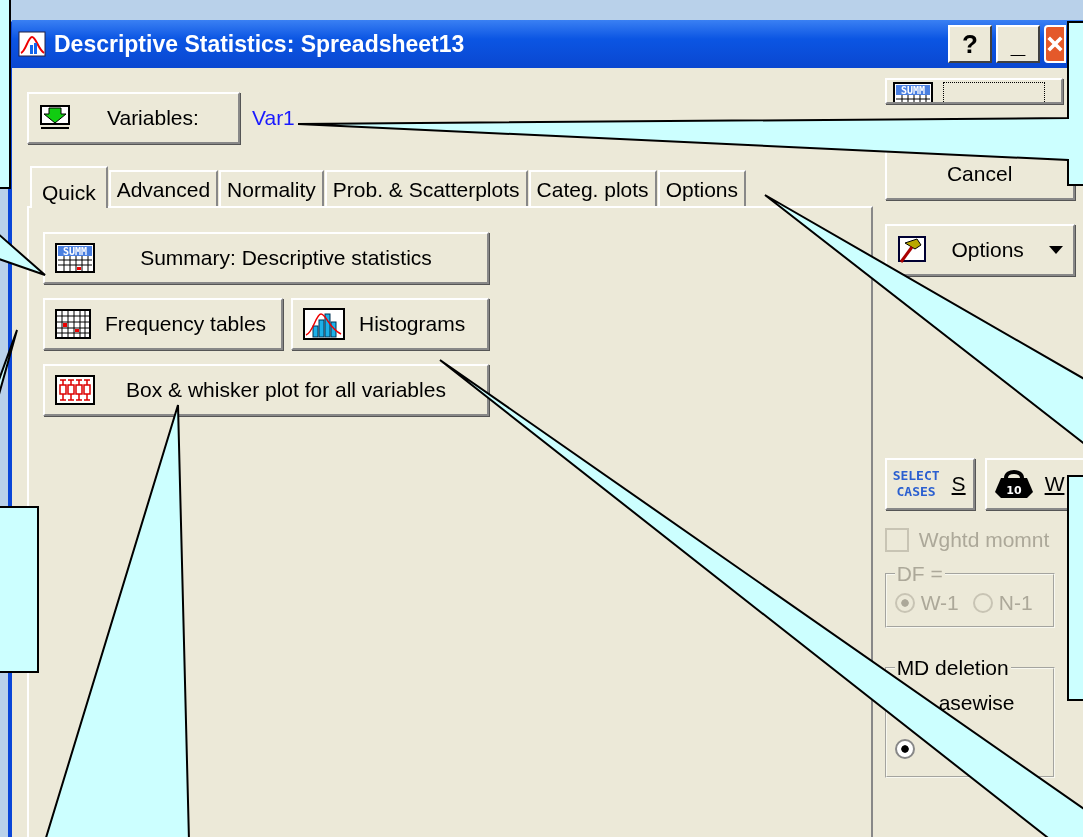 The image size is (1083, 837). What do you see at coordinates (390, 324) in the screenshot?
I see `histogram-button: Histograms` at bounding box center [390, 324].